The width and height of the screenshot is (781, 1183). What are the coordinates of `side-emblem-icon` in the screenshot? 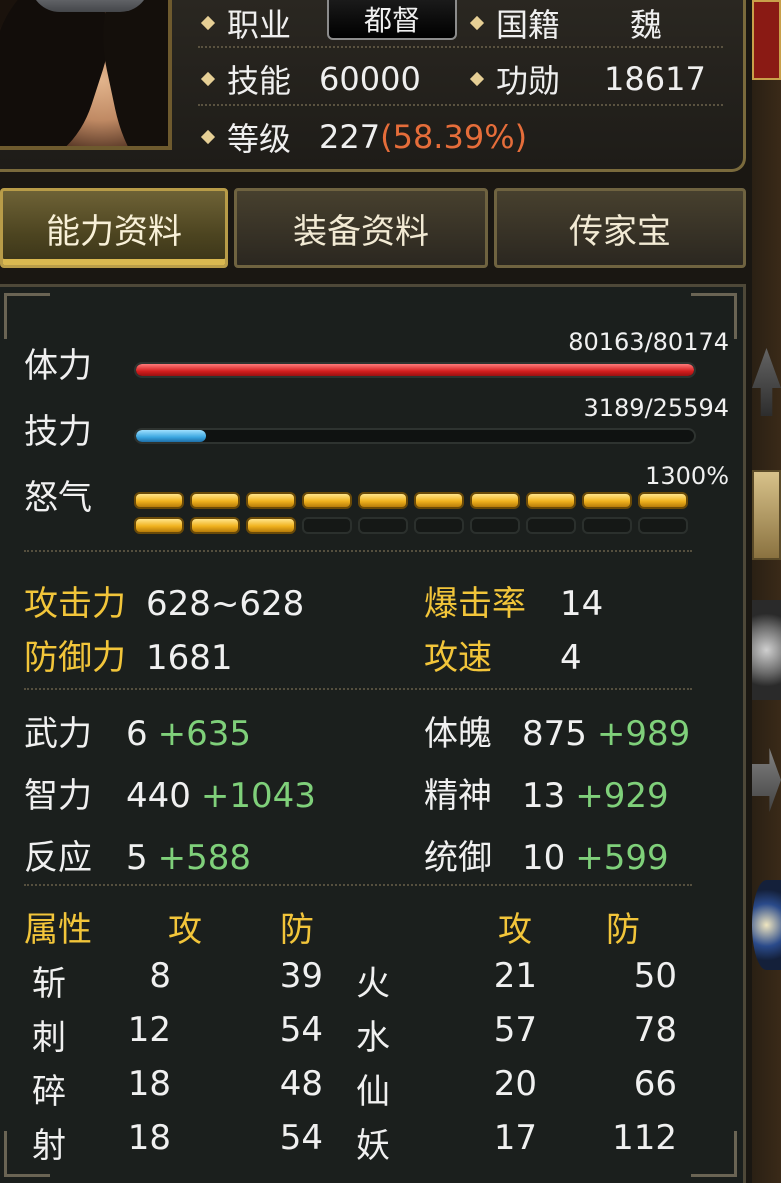 It's located at (766, 925).